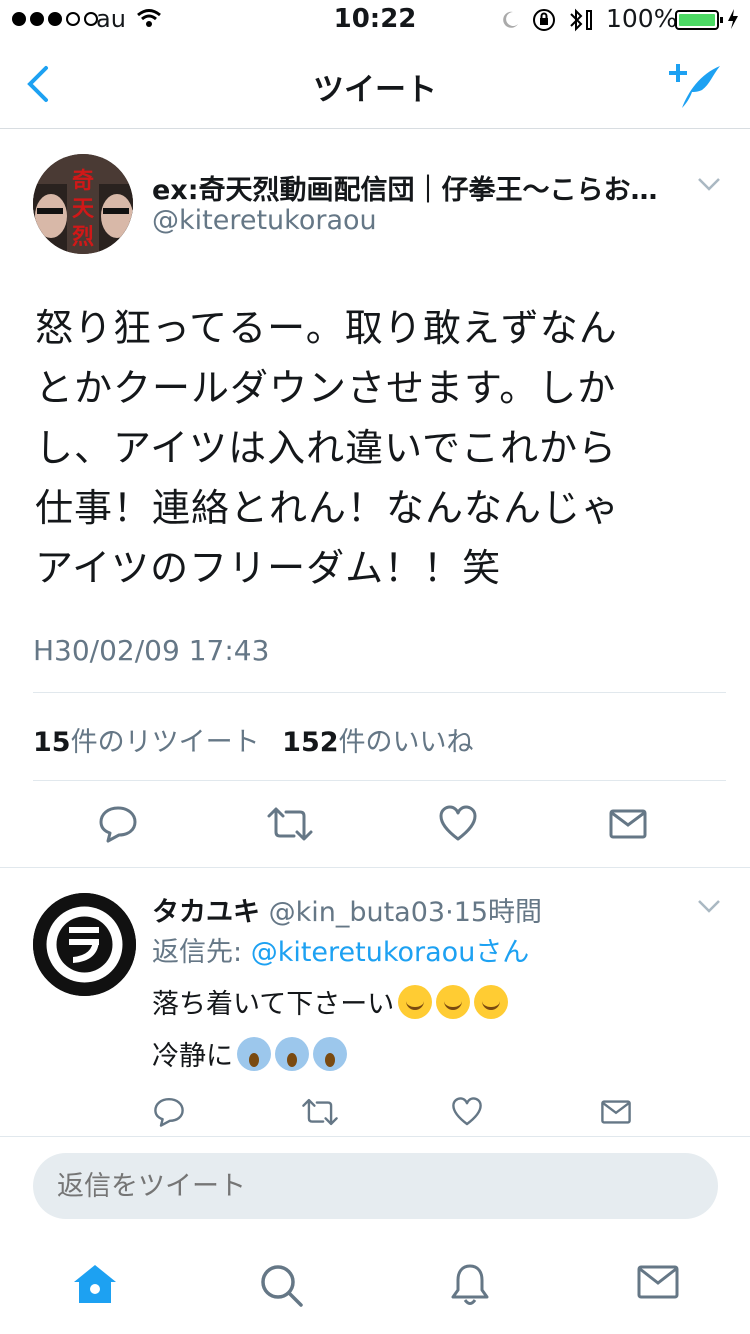  Describe the element at coordinates (642, 18) in the screenshot. I see `battery-percent: 100%` at that location.